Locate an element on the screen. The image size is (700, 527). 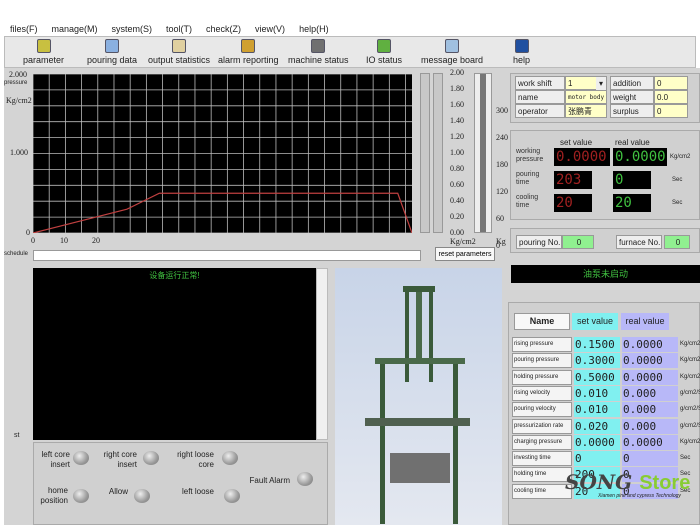
menu-files: files(F) is located at coordinates (24, 29).